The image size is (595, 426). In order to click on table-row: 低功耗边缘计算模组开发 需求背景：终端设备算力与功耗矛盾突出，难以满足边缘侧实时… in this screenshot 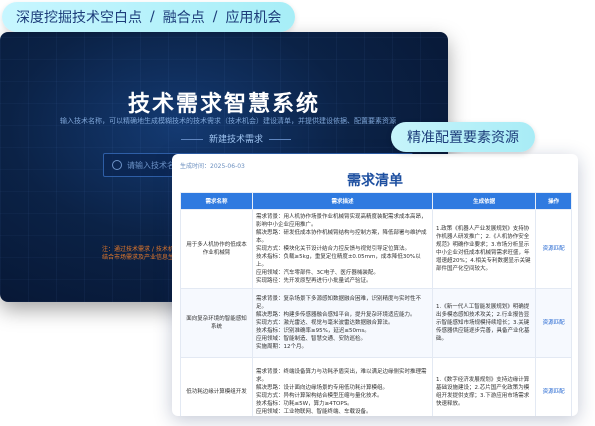, I will do `click(375, 386)`.